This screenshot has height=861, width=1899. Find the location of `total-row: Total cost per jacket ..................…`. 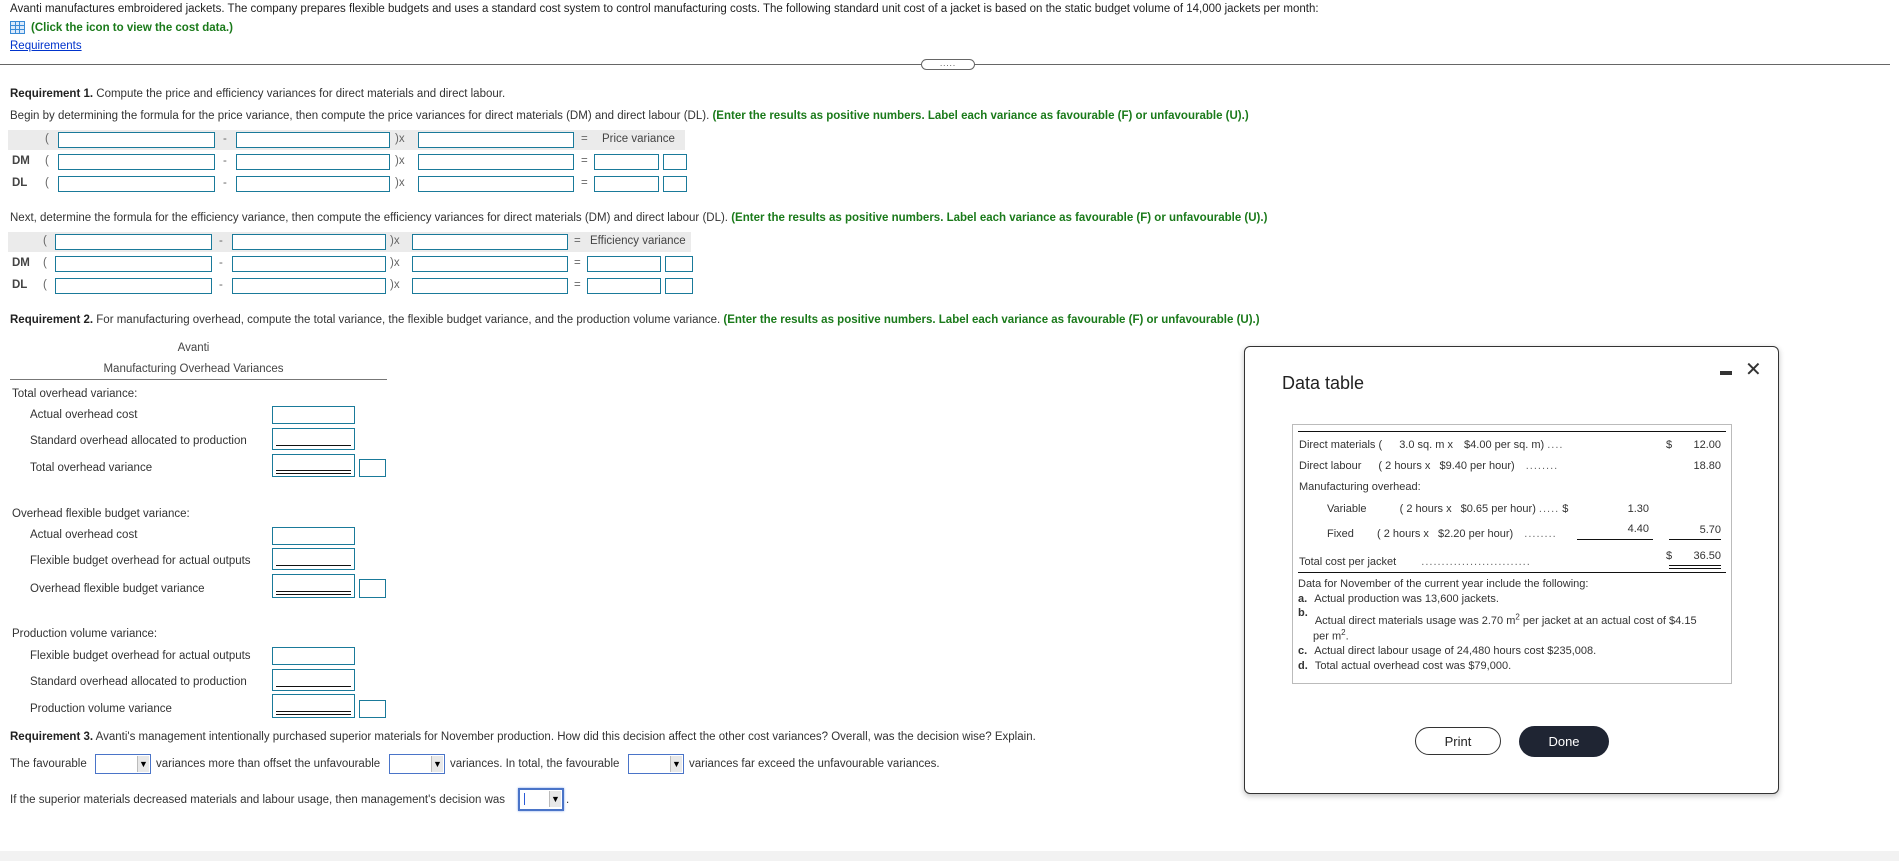

total-row: Total cost per jacket ..................… is located at coordinates (1415, 562).